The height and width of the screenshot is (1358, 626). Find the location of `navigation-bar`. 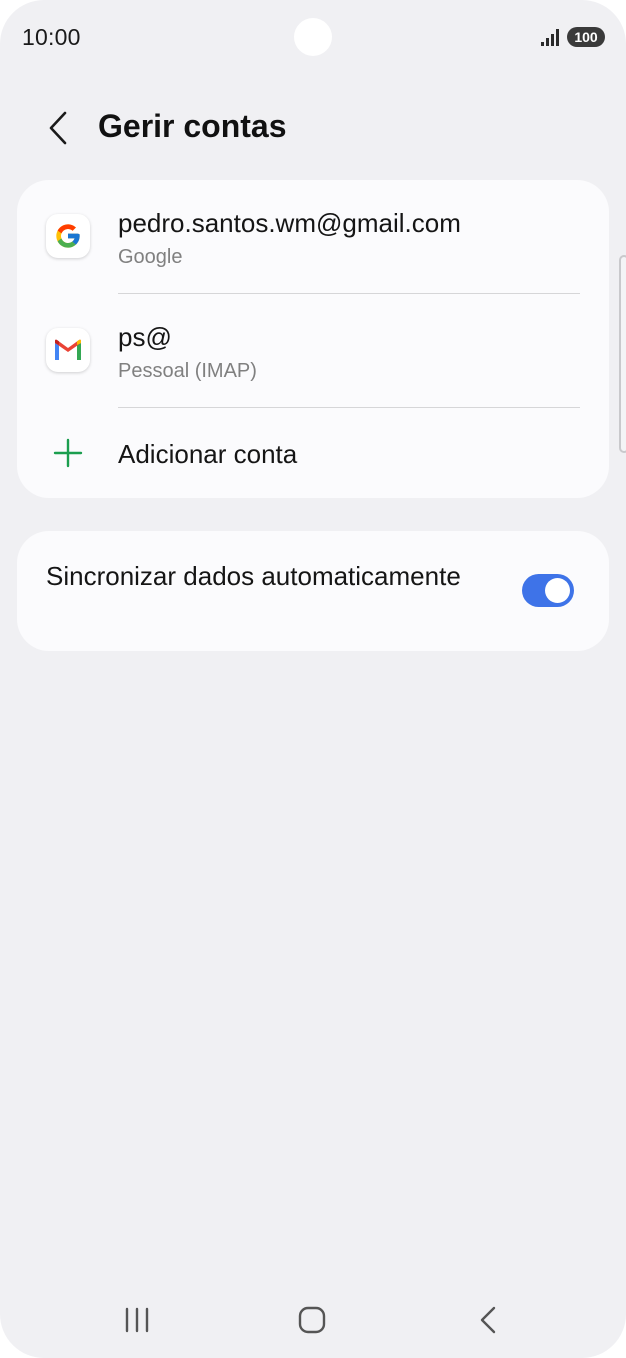

navigation-bar is located at coordinates (313, 1319).